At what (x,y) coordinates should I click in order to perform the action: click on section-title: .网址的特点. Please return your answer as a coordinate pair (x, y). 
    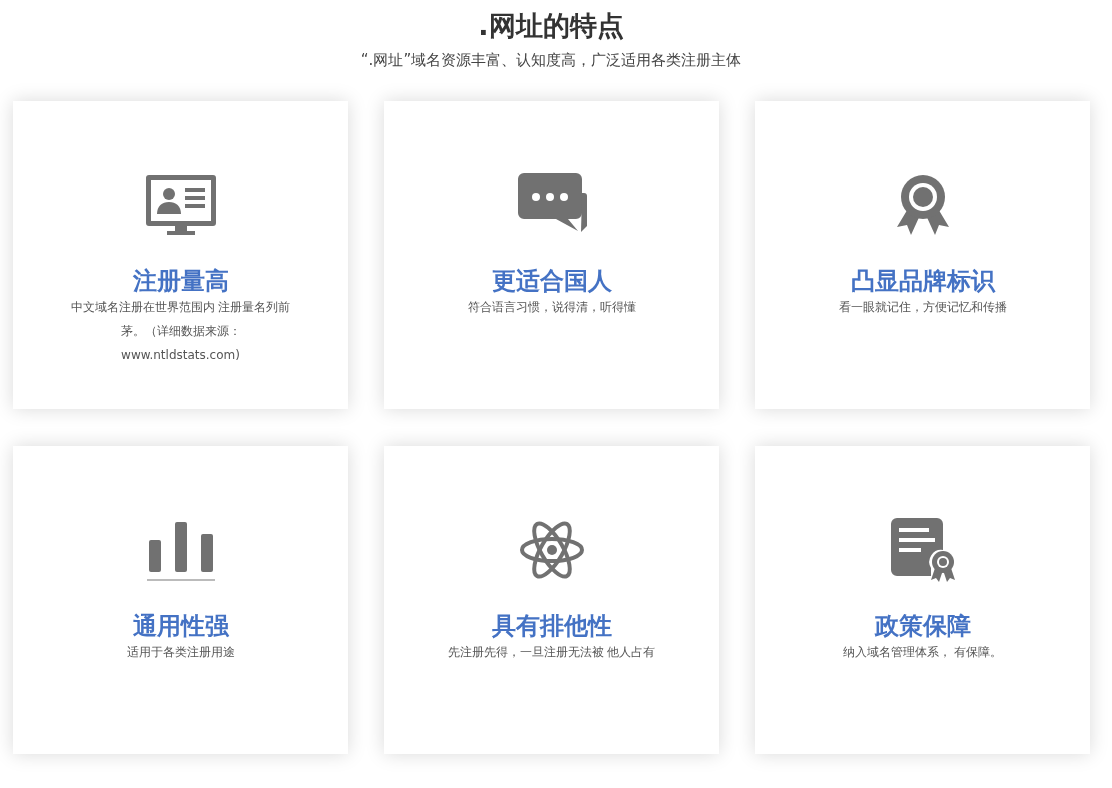
    Looking at the image, I should click on (551, 26).